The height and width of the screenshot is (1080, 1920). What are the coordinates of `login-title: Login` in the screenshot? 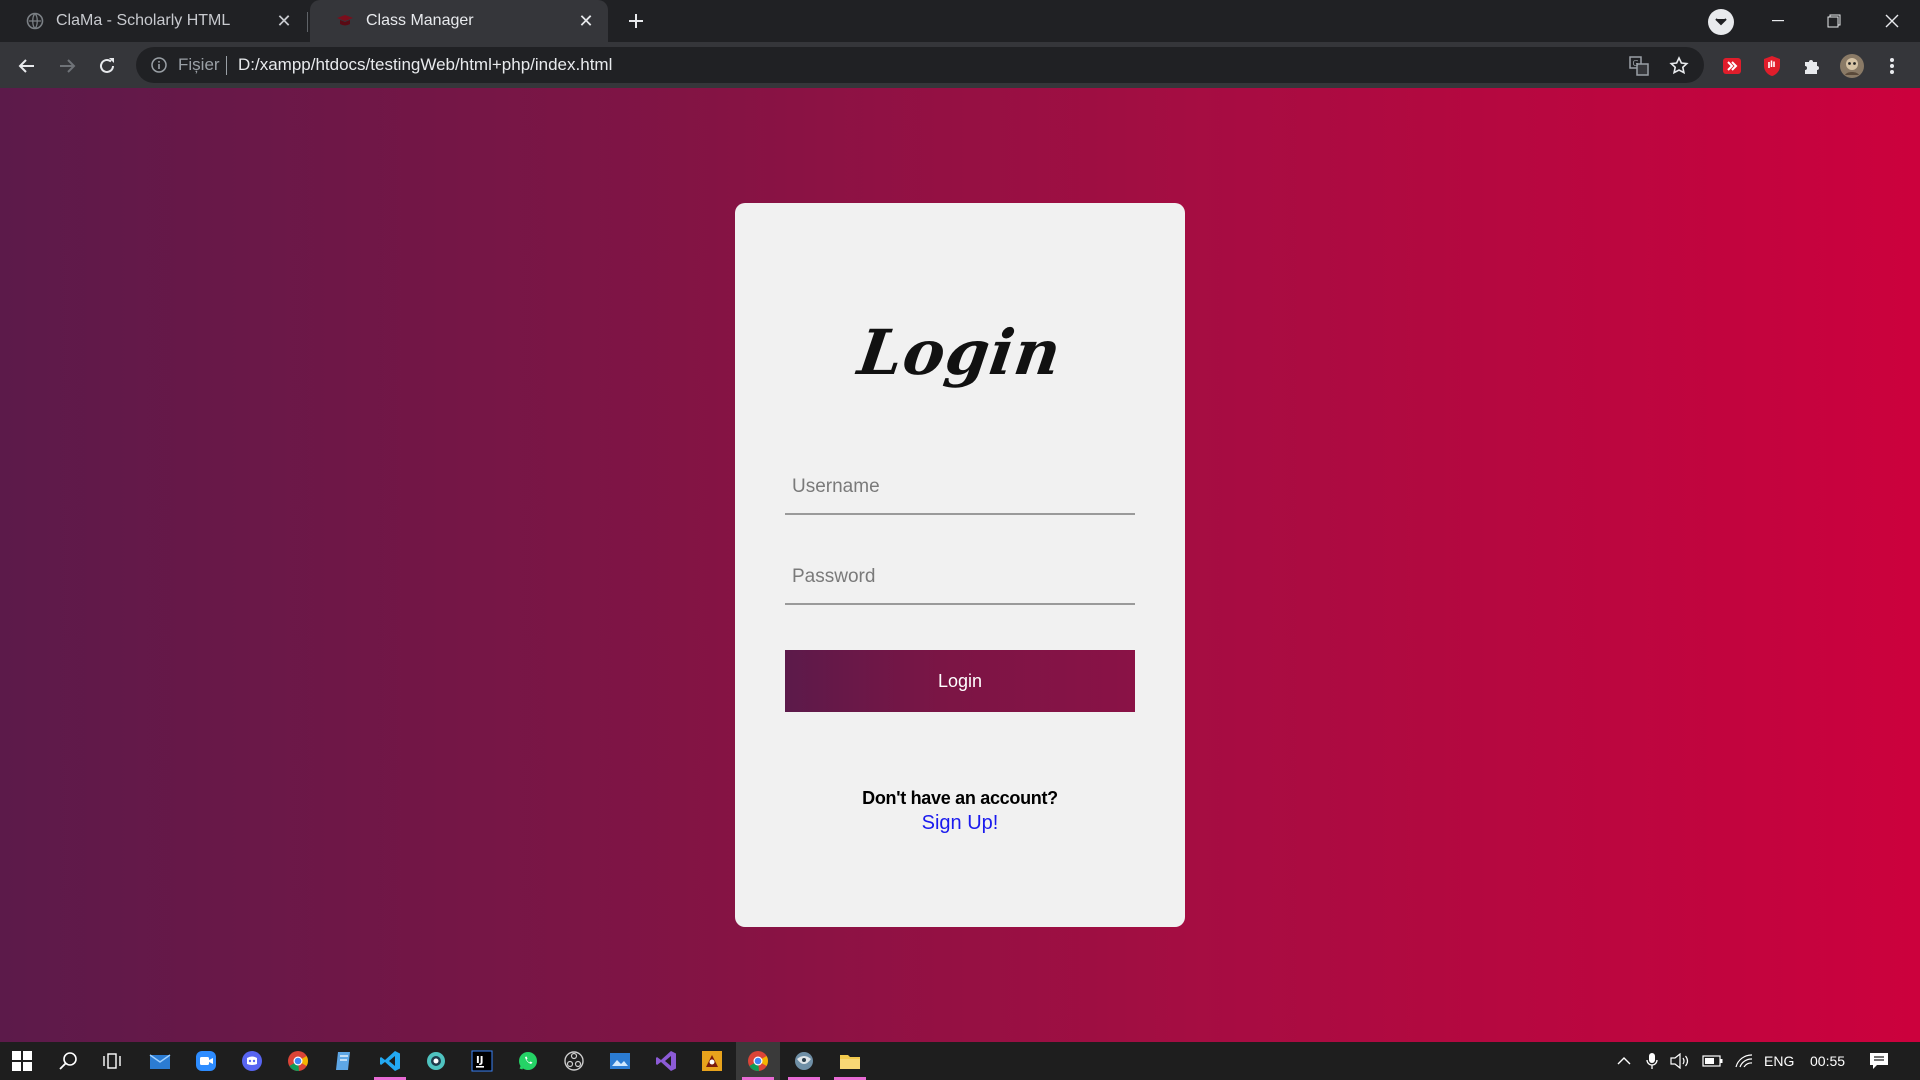 It's located at (960, 352).